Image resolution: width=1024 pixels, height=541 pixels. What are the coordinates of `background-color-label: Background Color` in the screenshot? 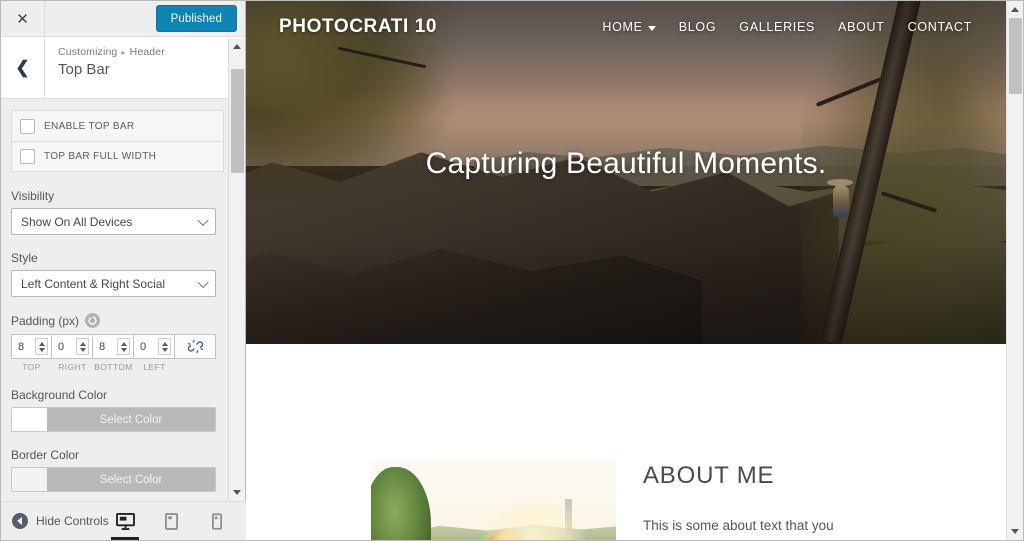 It's located at (59, 395).